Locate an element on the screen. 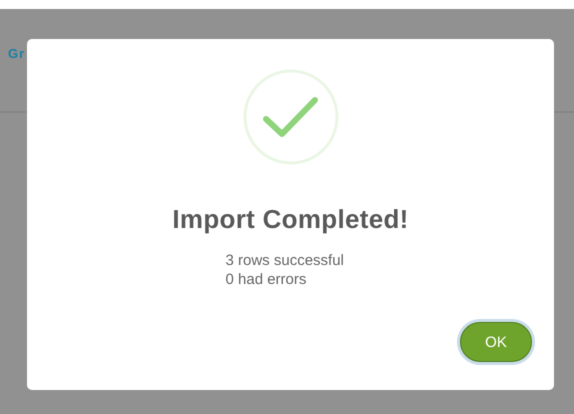 This screenshot has width=574, height=414. result-text: 3 rows successful is located at coordinates (285, 260).